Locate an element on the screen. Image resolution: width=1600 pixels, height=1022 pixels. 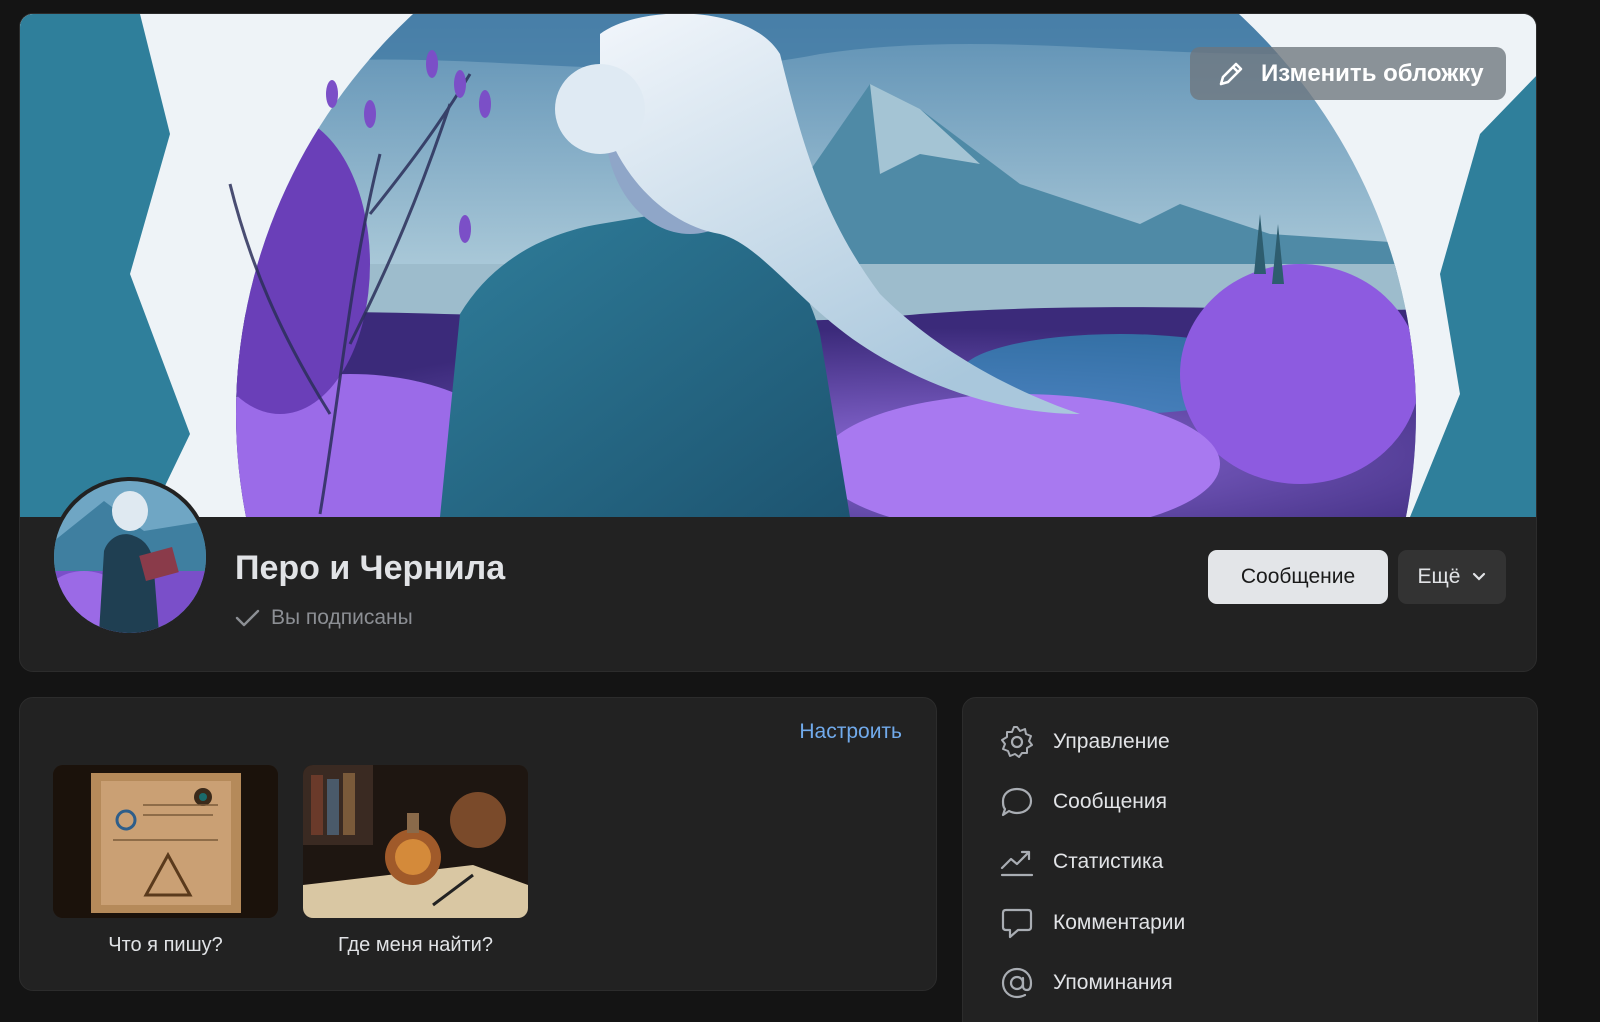
edit-cover-label: Изменить обложку is located at coordinates (1372, 73).